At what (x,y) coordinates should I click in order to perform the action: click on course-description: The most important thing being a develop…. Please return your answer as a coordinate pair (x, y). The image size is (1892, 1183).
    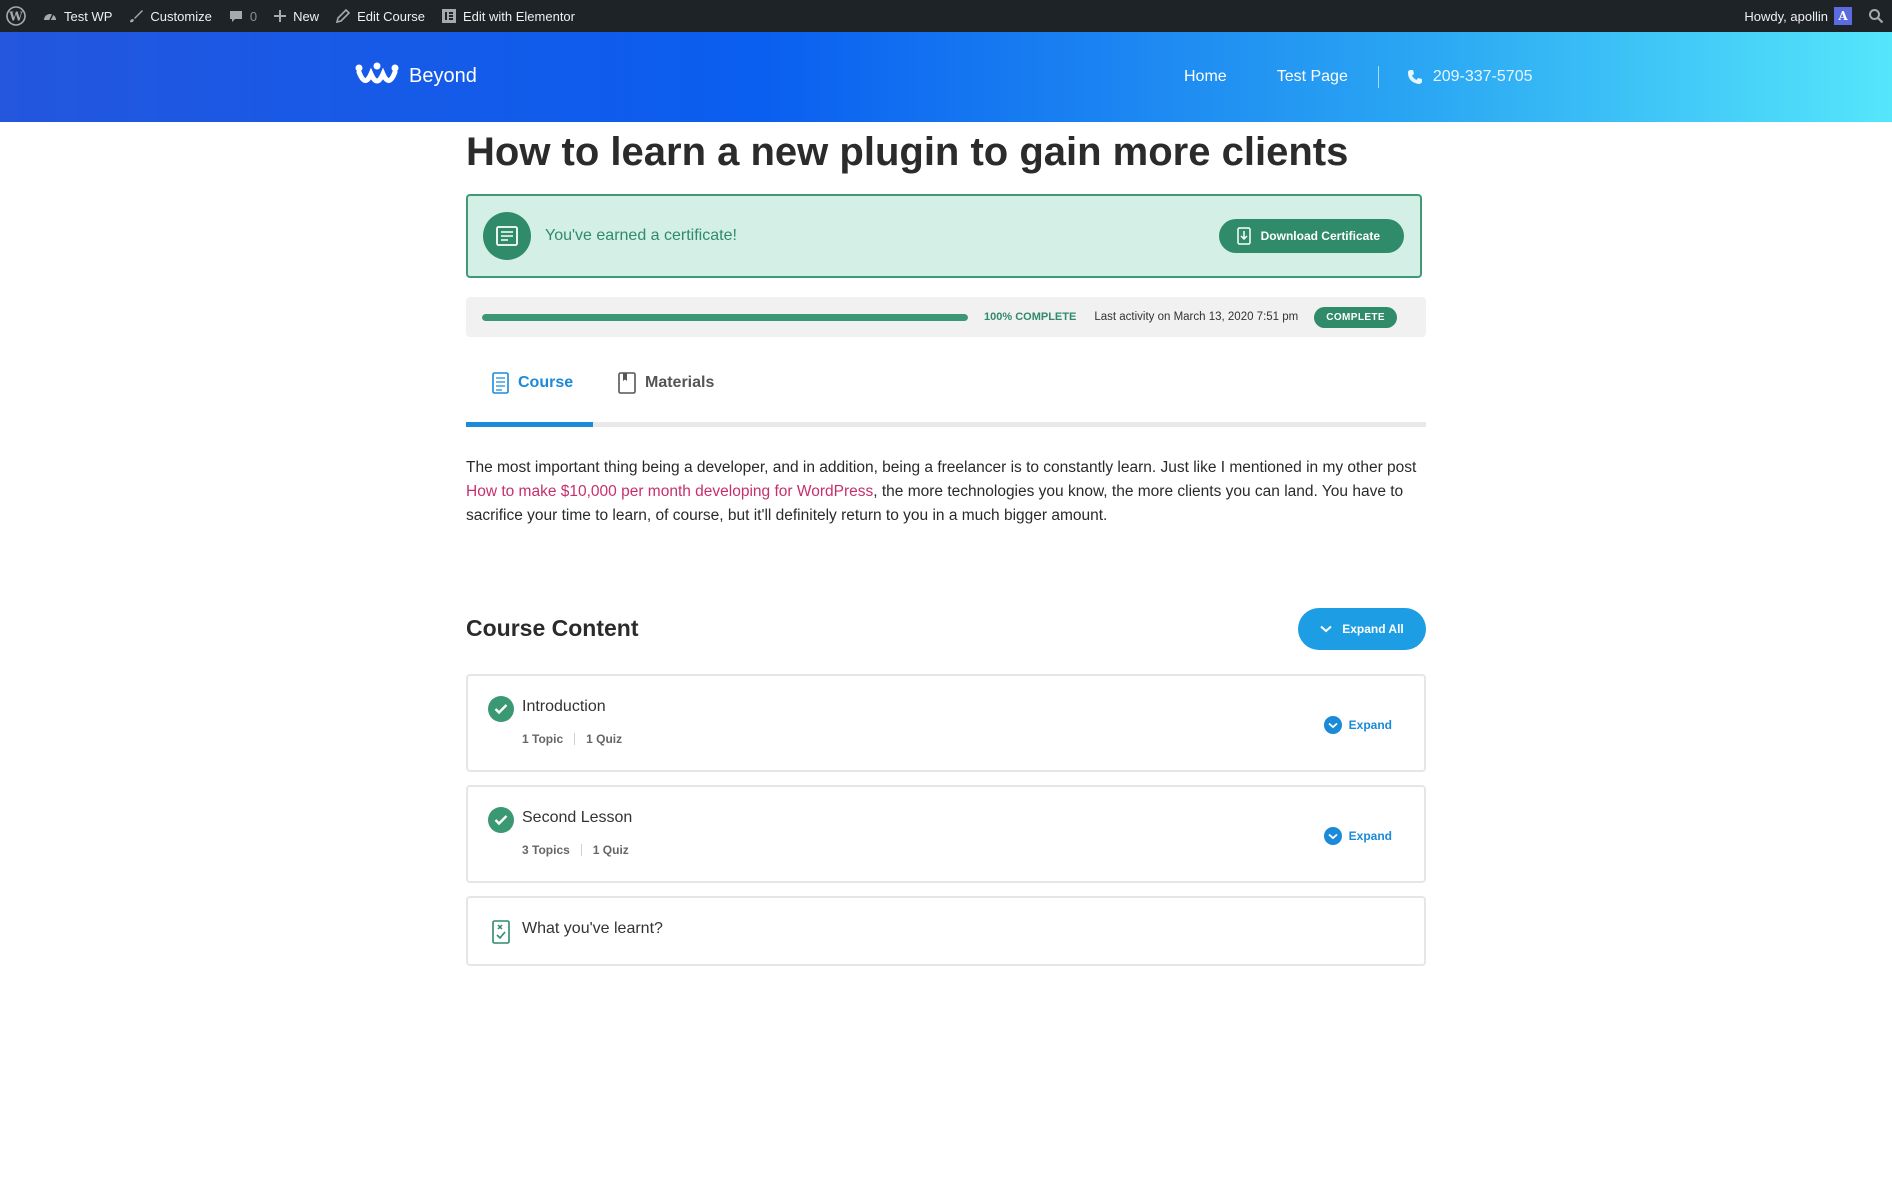
    Looking at the image, I should click on (946, 492).